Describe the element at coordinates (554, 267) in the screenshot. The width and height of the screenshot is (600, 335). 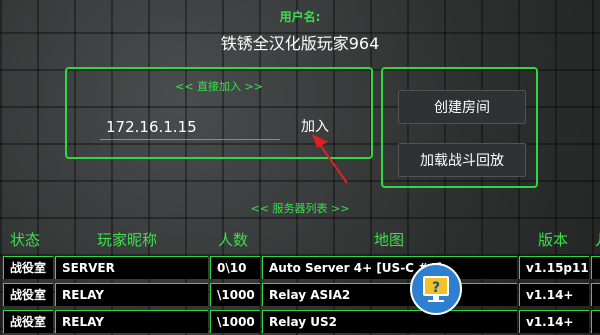
I see `row-version: v1.15p11` at that location.